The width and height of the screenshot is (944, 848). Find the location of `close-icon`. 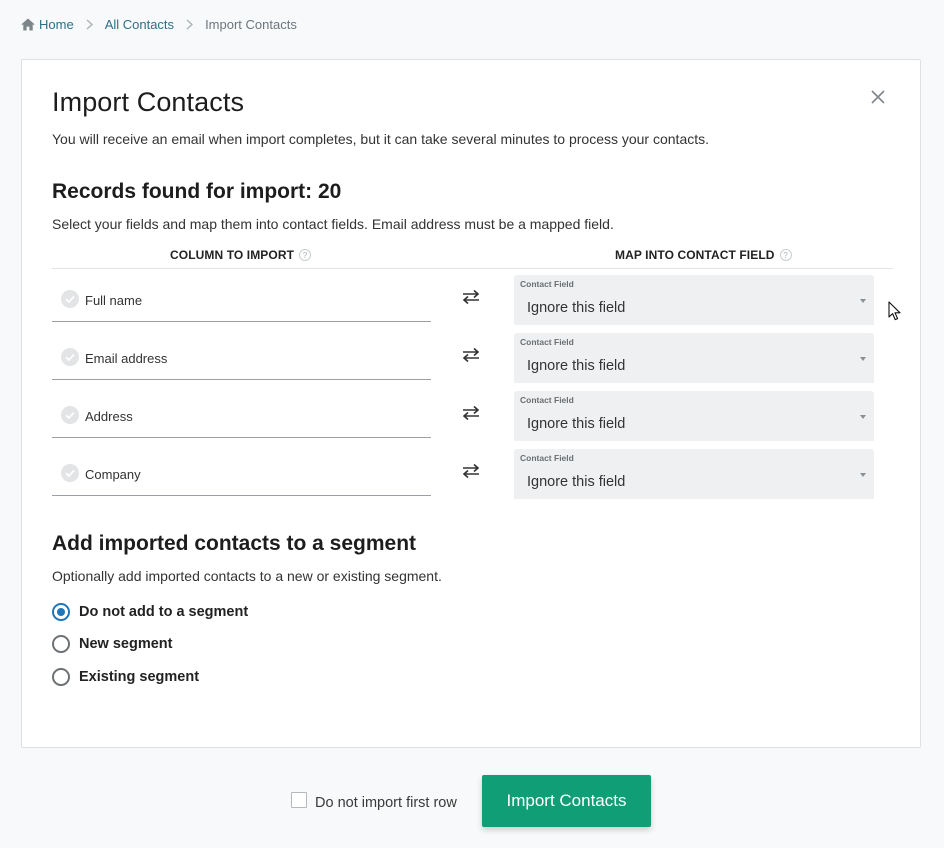

close-icon is located at coordinates (878, 97).